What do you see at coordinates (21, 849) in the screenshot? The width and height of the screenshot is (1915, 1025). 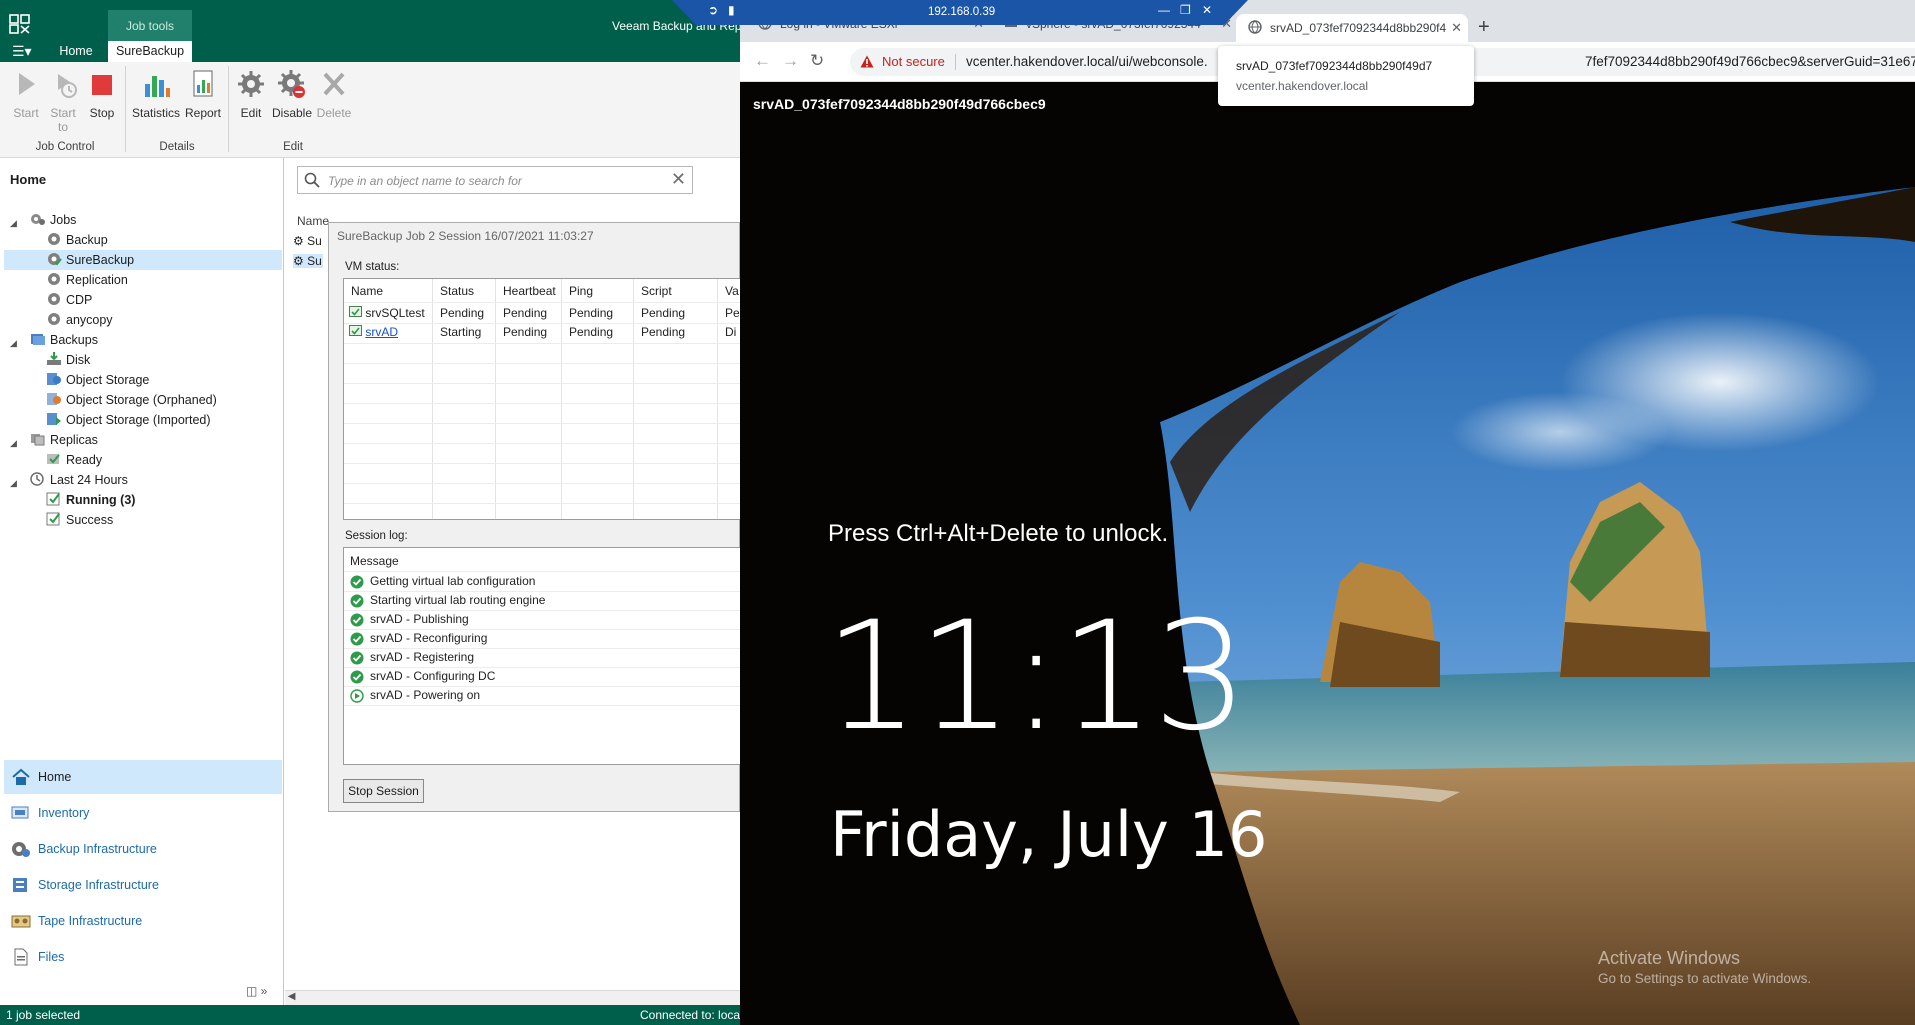 I see `backup-infrastructure-icon` at bounding box center [21, 849].